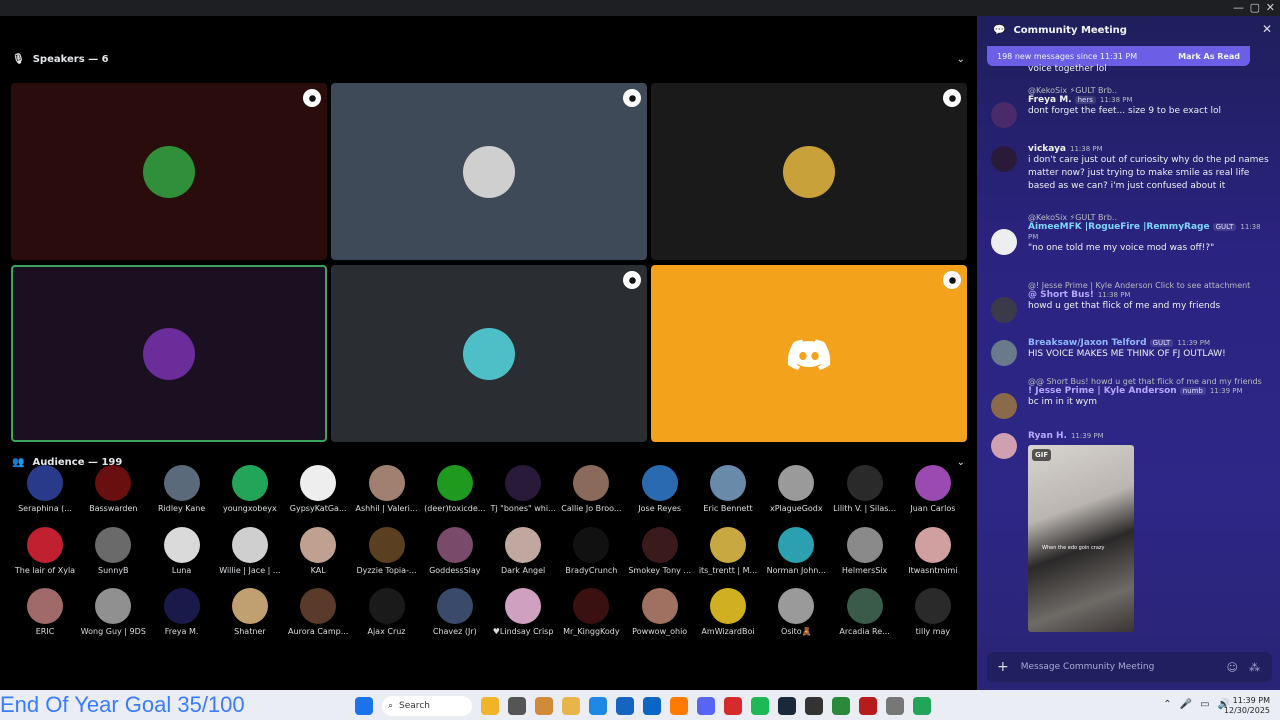 The image size is (1280, 720). I want to click on audience-member: HelmersSix, so click(865, 550).